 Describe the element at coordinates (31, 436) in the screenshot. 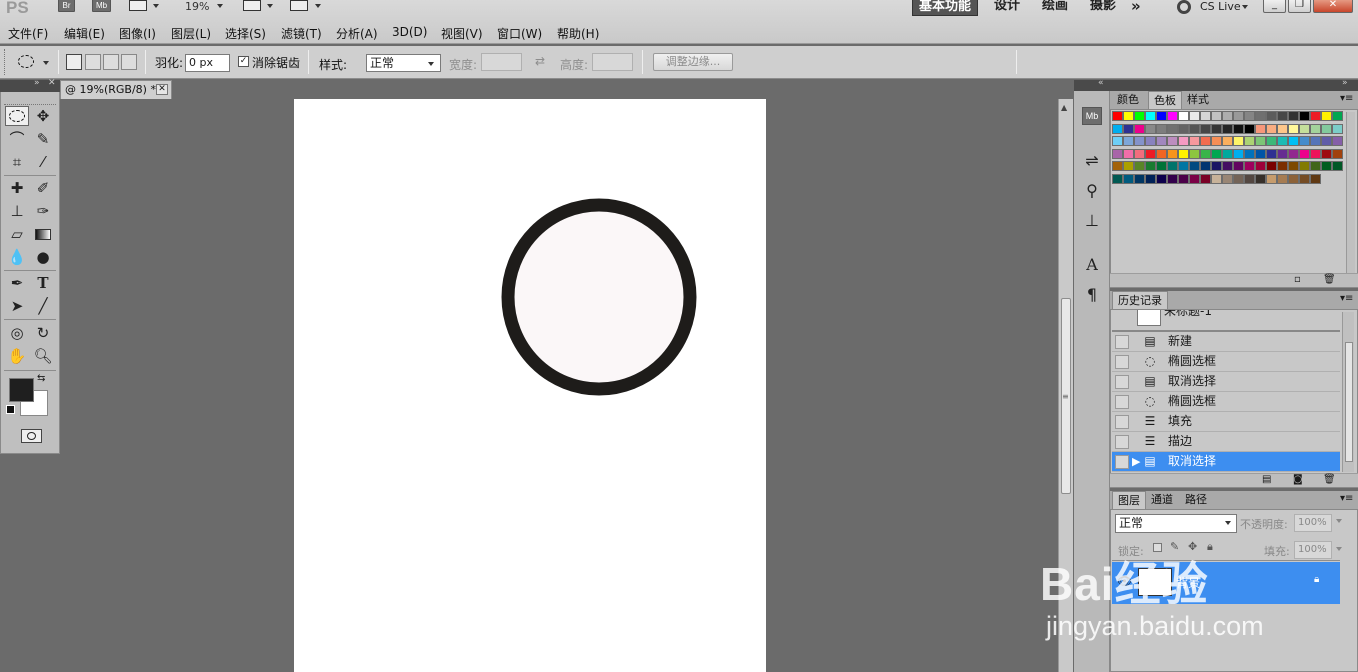

I see `quick-mask-icon` at that location.